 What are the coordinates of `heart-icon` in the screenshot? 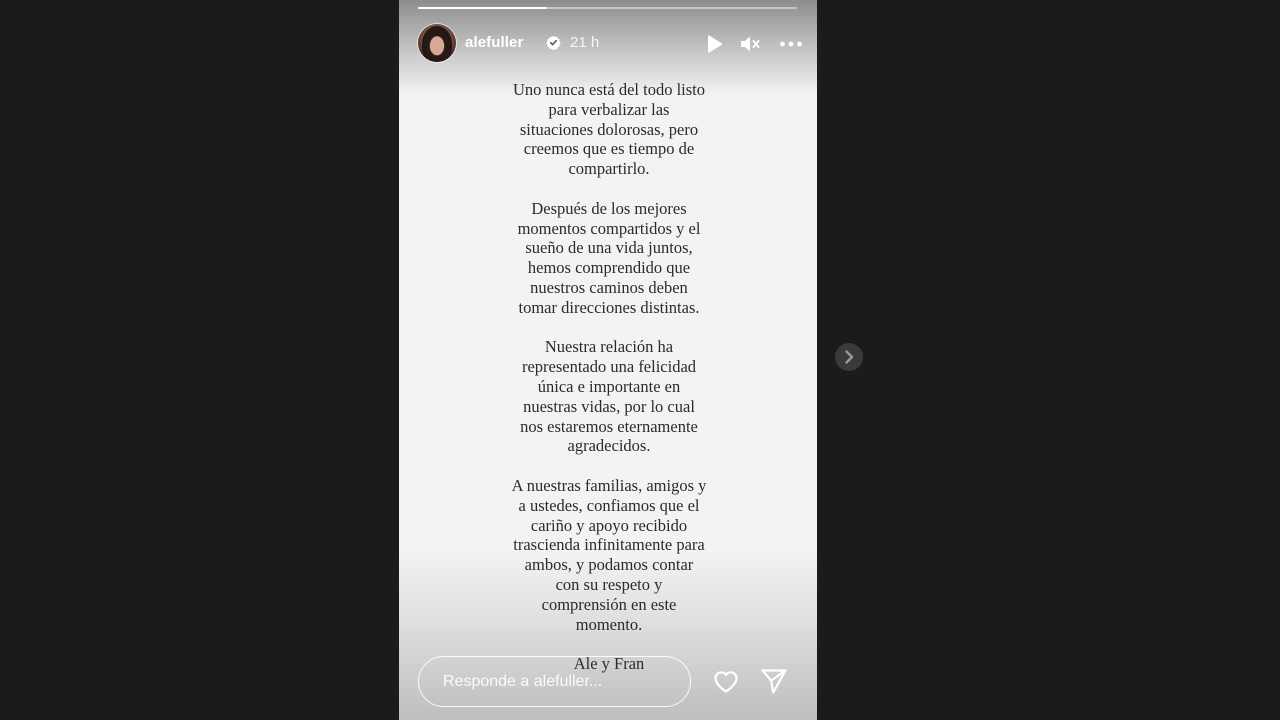 It's located at (726, 681).